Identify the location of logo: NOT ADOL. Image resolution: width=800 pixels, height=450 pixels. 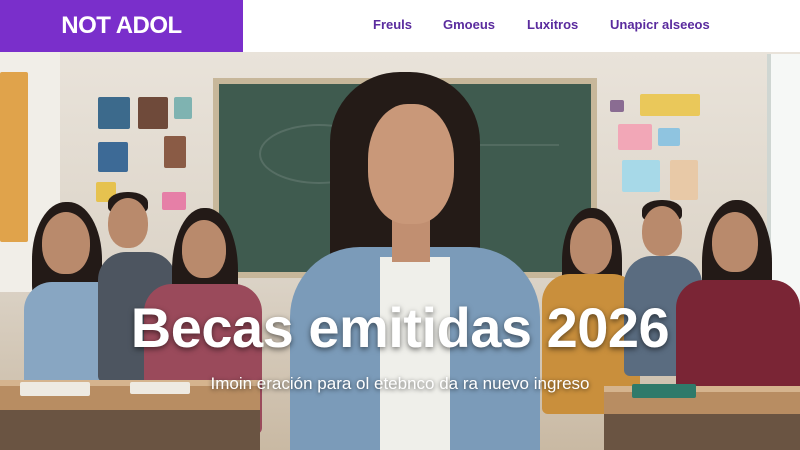
(121, 26).